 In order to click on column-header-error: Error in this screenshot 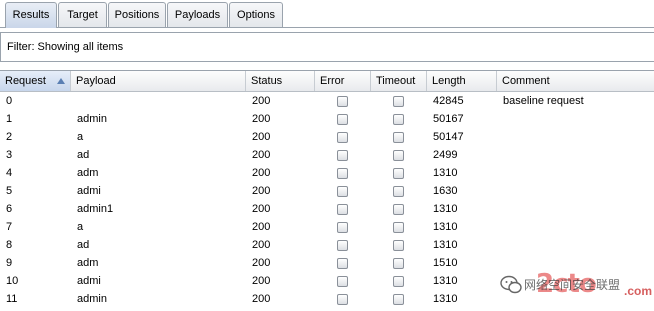, I will do `click(343, 81)`.